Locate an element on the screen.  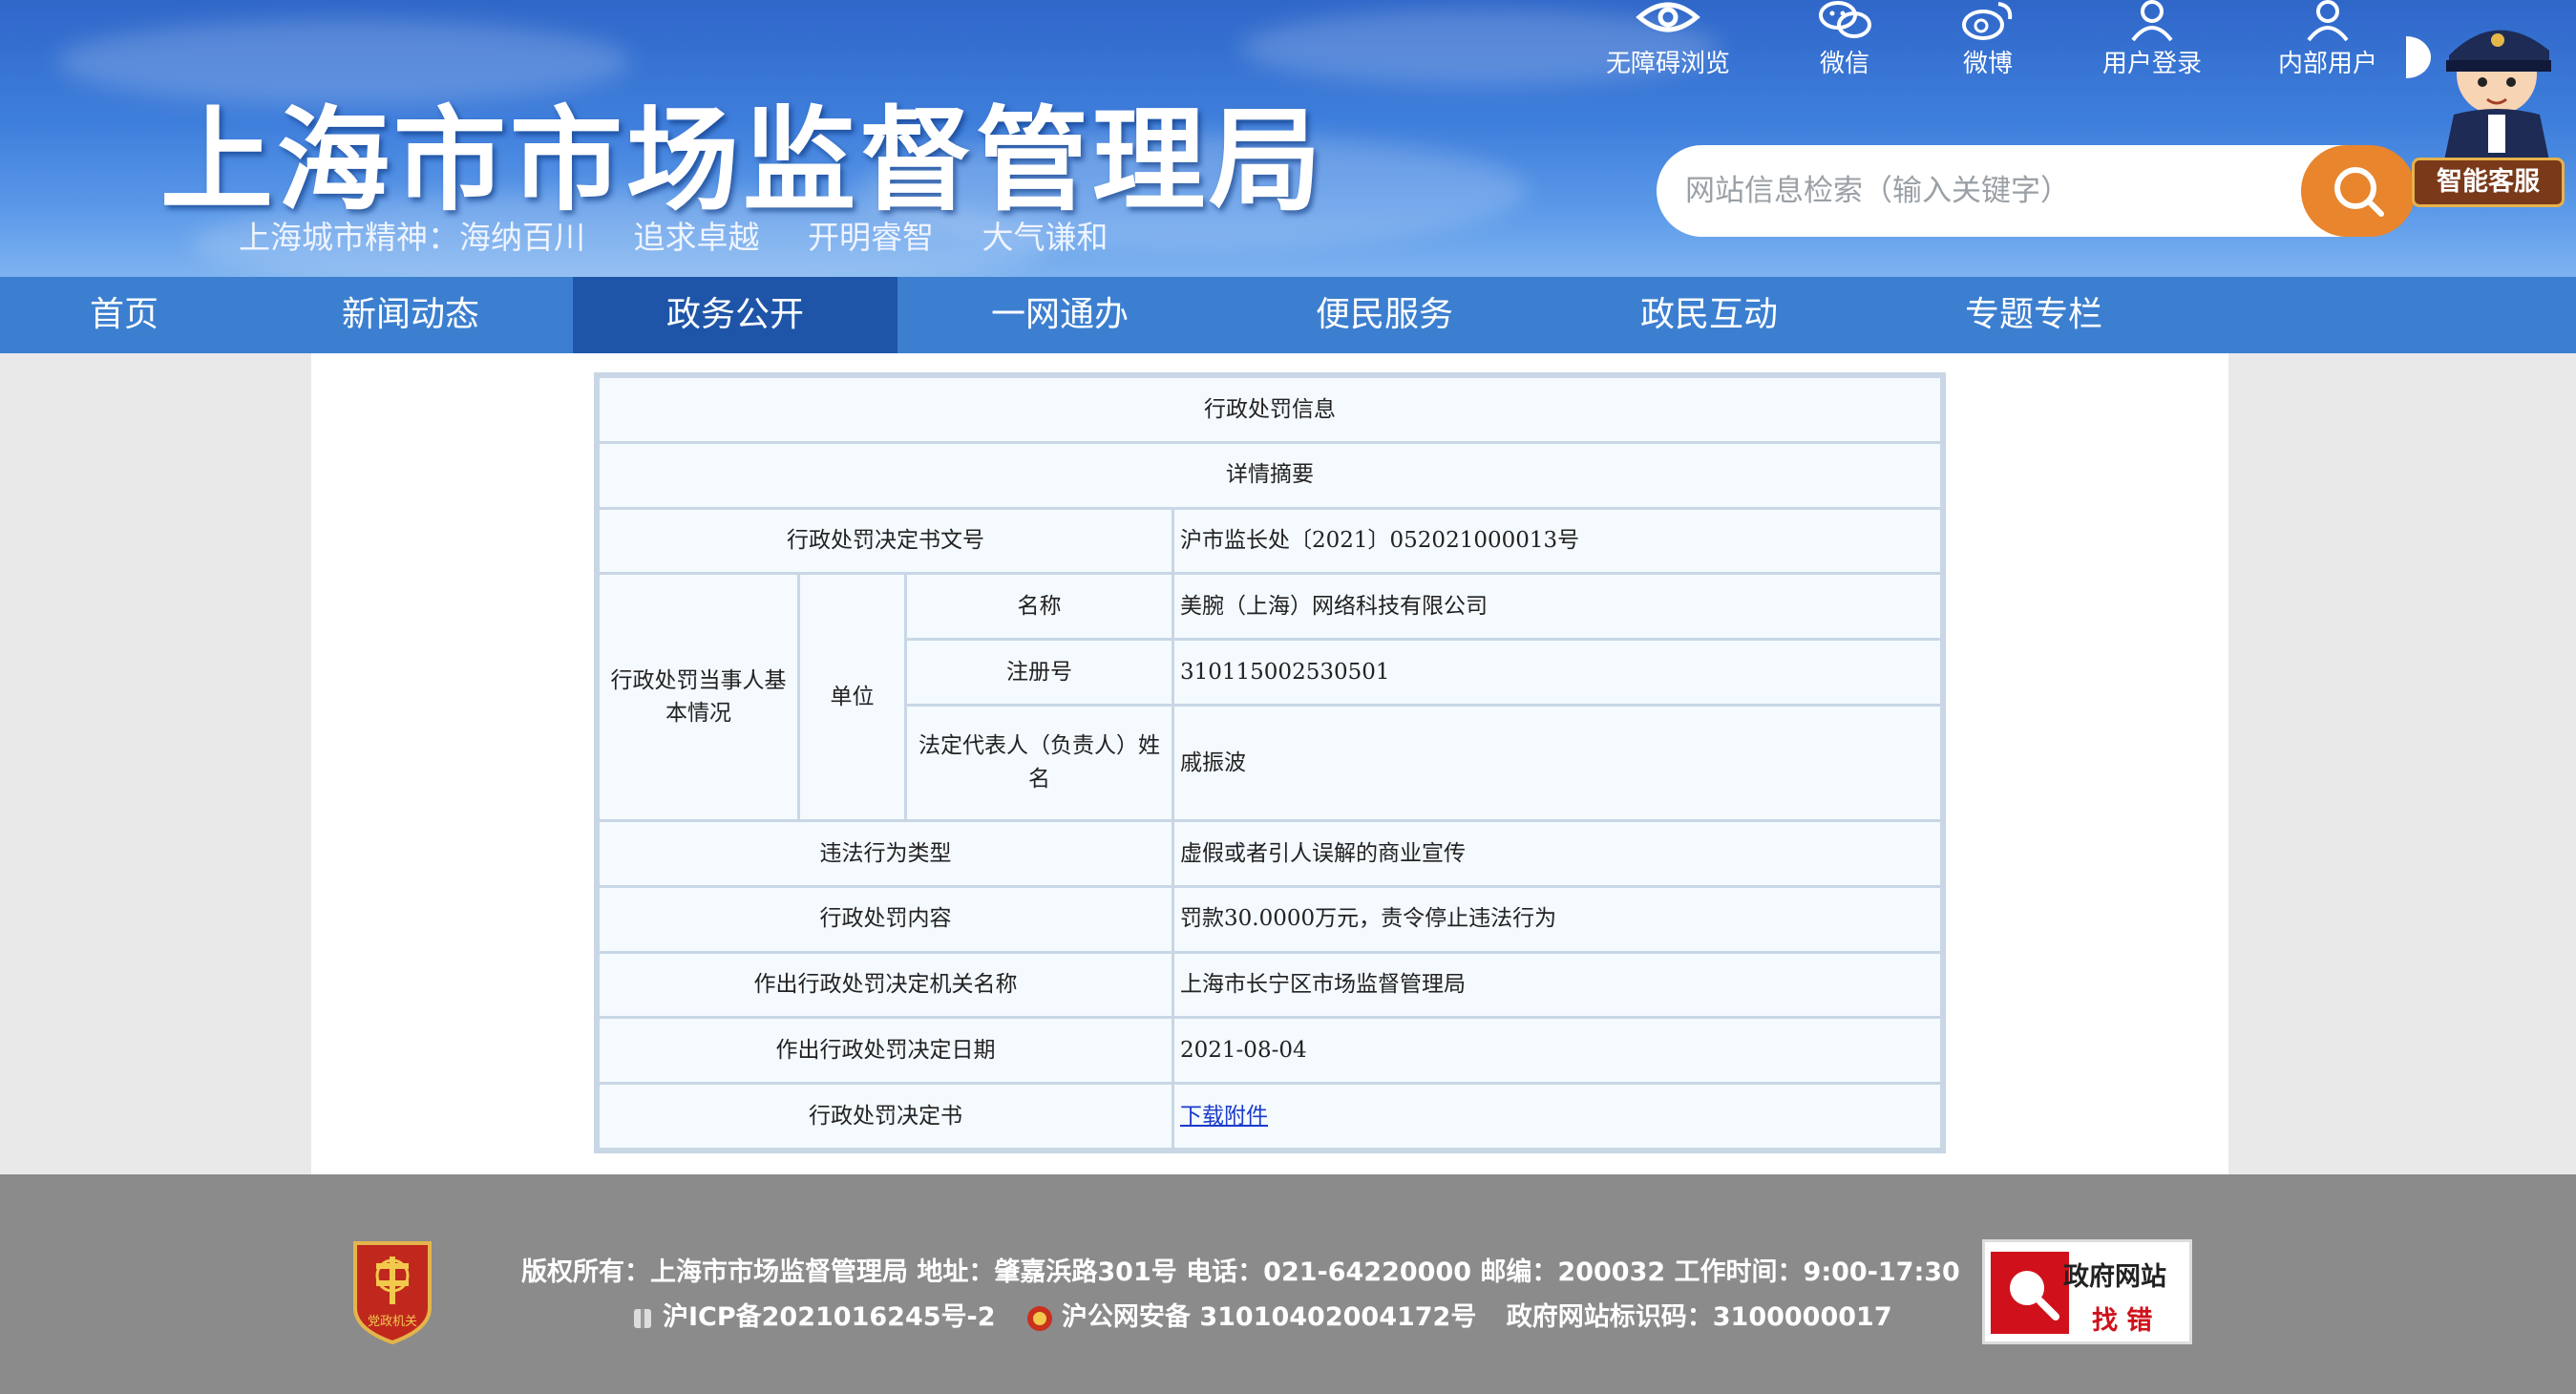
icp-record: 沪ICP备2021016245号-2 is located at coordinates (817, 1317).